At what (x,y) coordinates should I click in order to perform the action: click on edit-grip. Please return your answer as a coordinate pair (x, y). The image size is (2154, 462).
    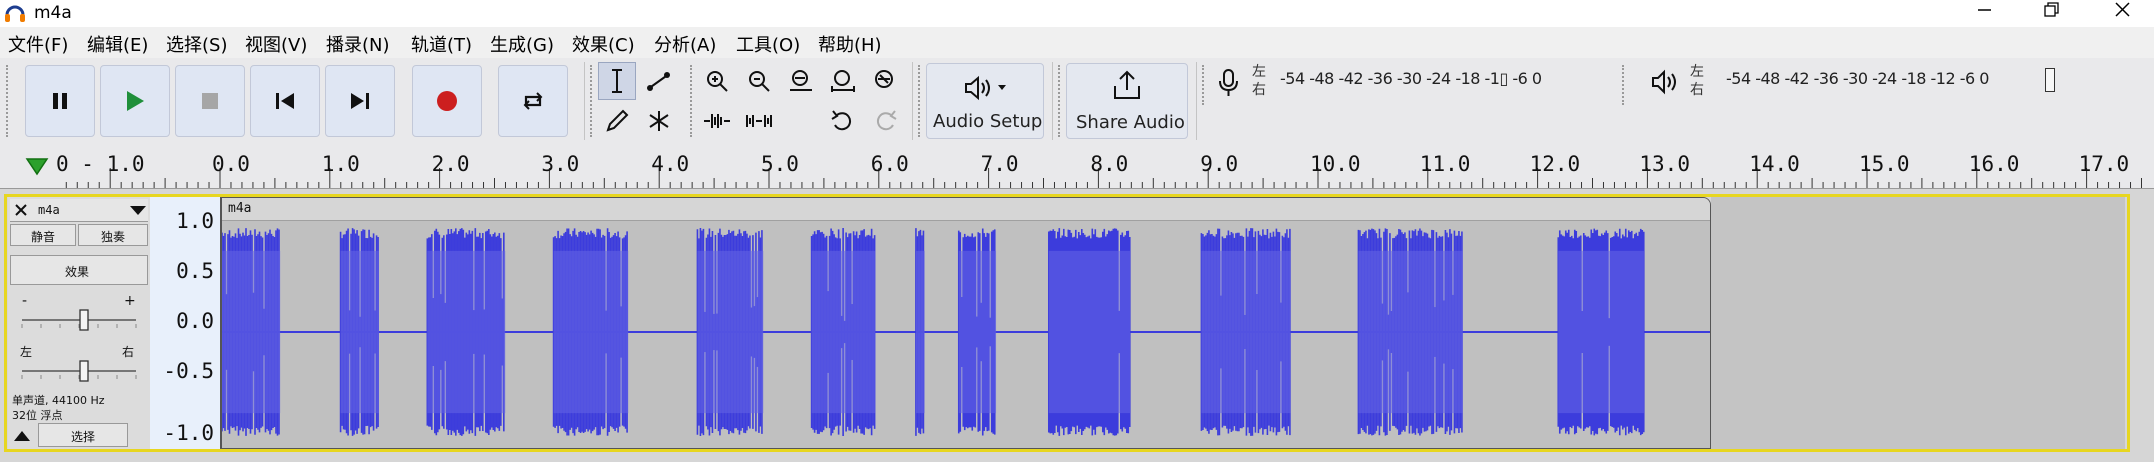
    Looking at the image, I should click on (694, 101).